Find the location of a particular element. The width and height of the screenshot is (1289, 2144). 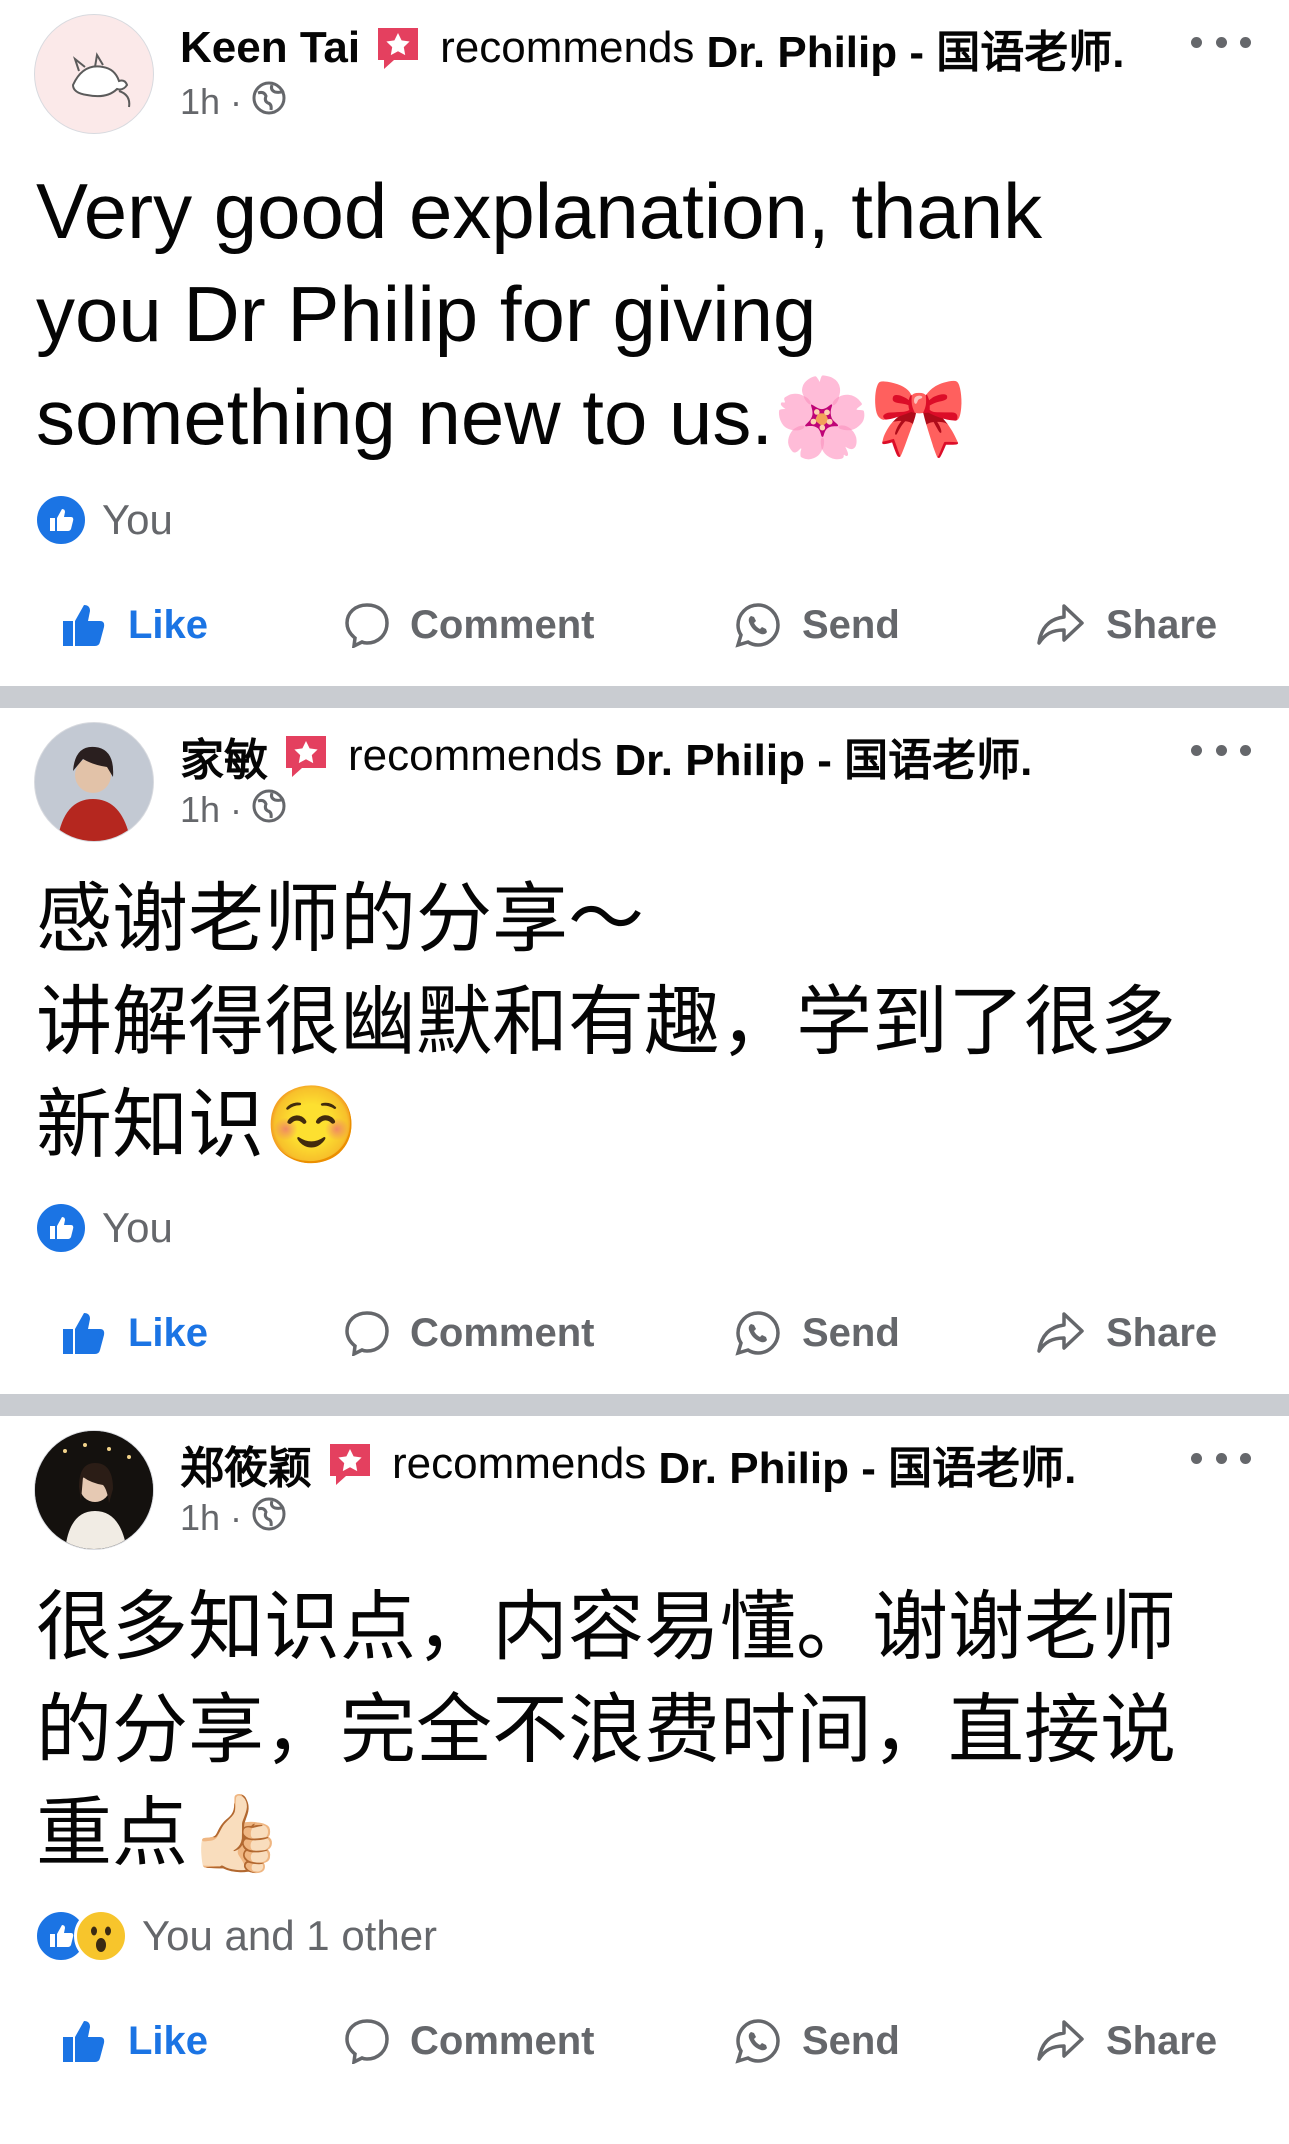

post-text: 感谢老师的分享～ 讲解得很幽默和有趣，学到了很多 新知识☺️ is located at coordinates (606, 1022).